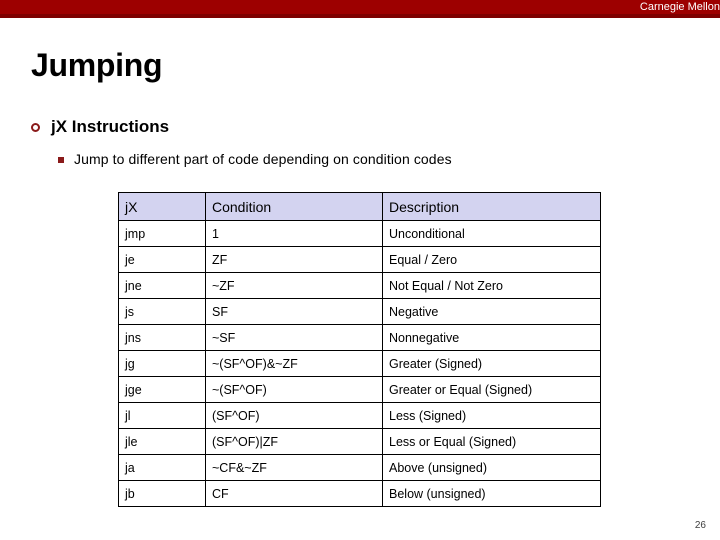 The image size is (720, 540). I want to click on column-header-condition: Condition, so click(294, 206).